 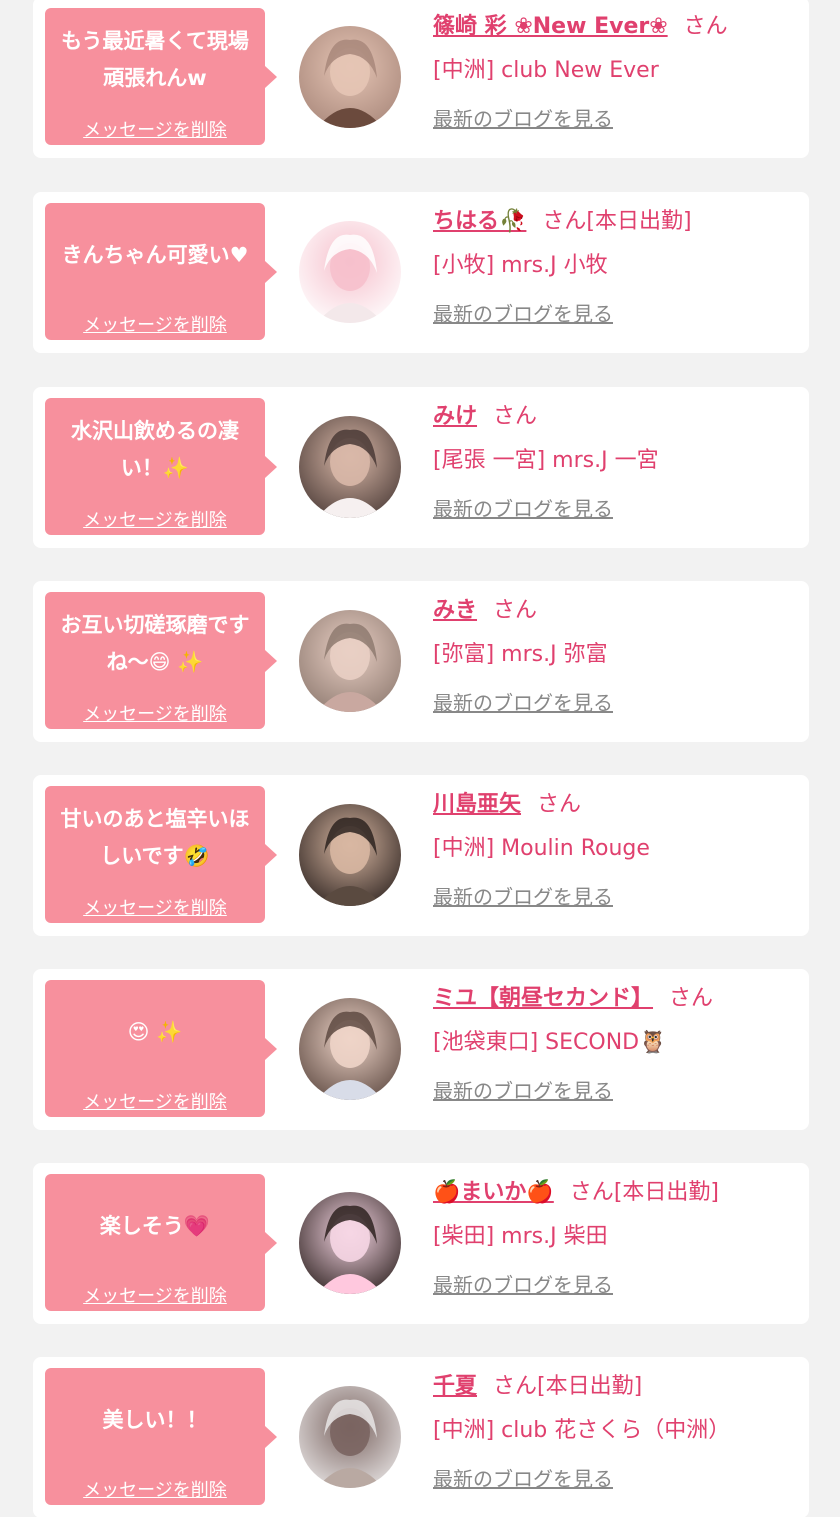 I want to click on cast-name-line: 千夏 さん[本日出勤], so click(x=618, y=1387).